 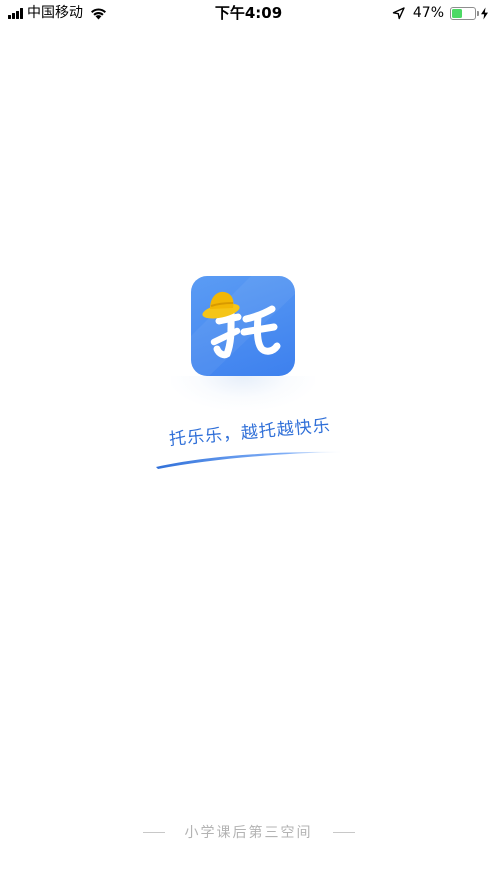 I want to click on tuo-glyph-icon, so click(x=243, y=326).